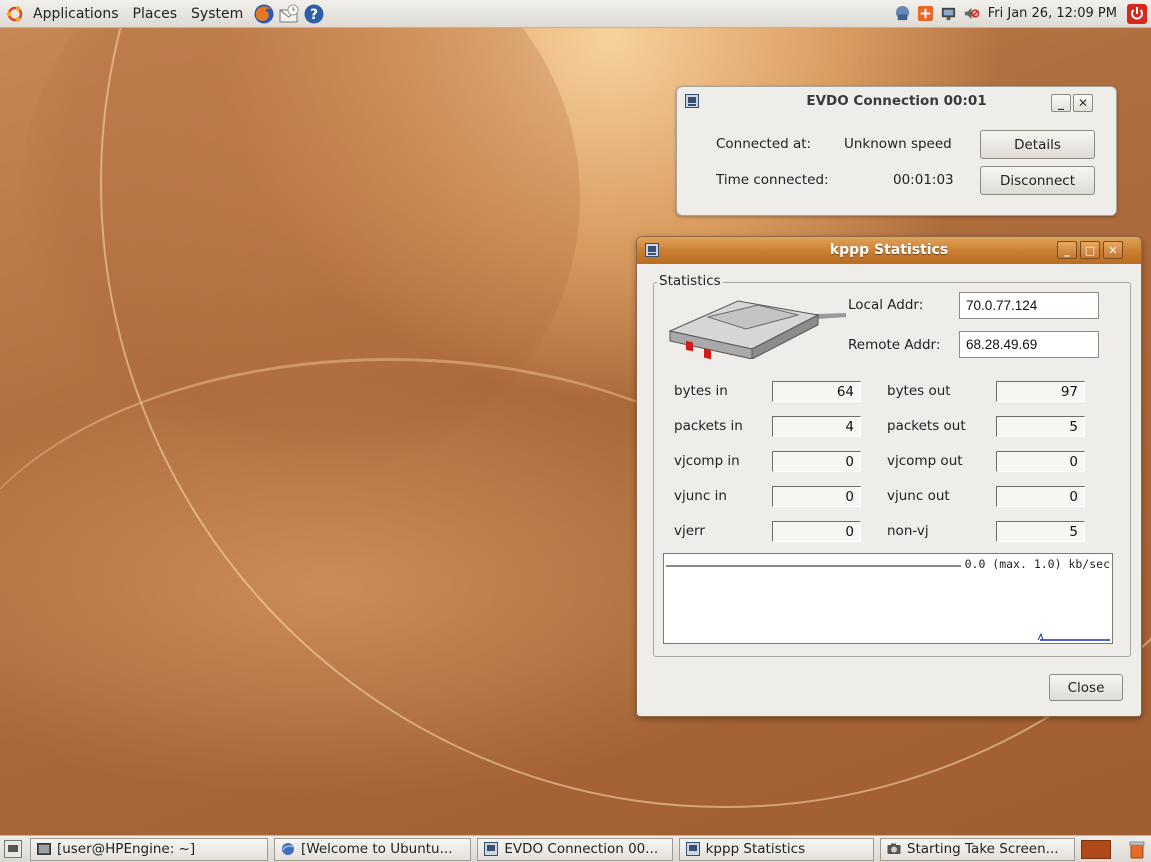  I want to click on update-notifier-icon, so click(925, 13).